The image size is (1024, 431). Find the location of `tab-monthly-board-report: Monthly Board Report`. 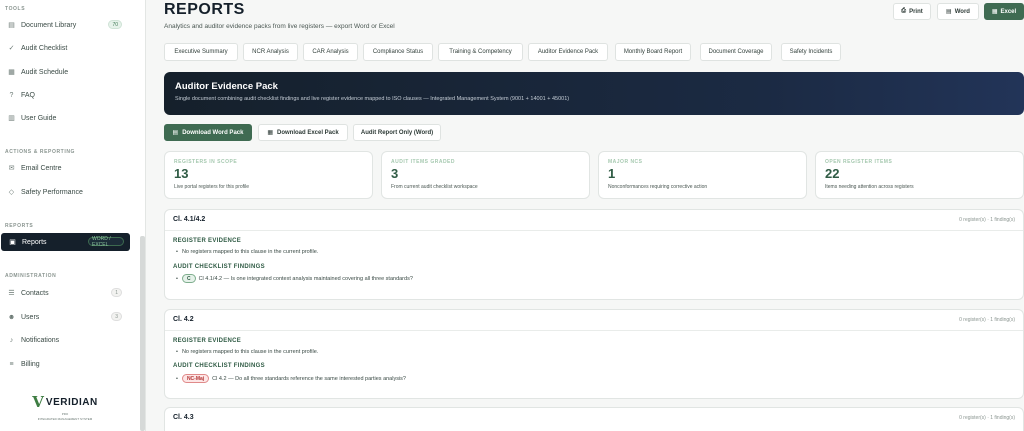

tab-monthly-board-report: Monthly Board Report is located at coordinates (653, 52).